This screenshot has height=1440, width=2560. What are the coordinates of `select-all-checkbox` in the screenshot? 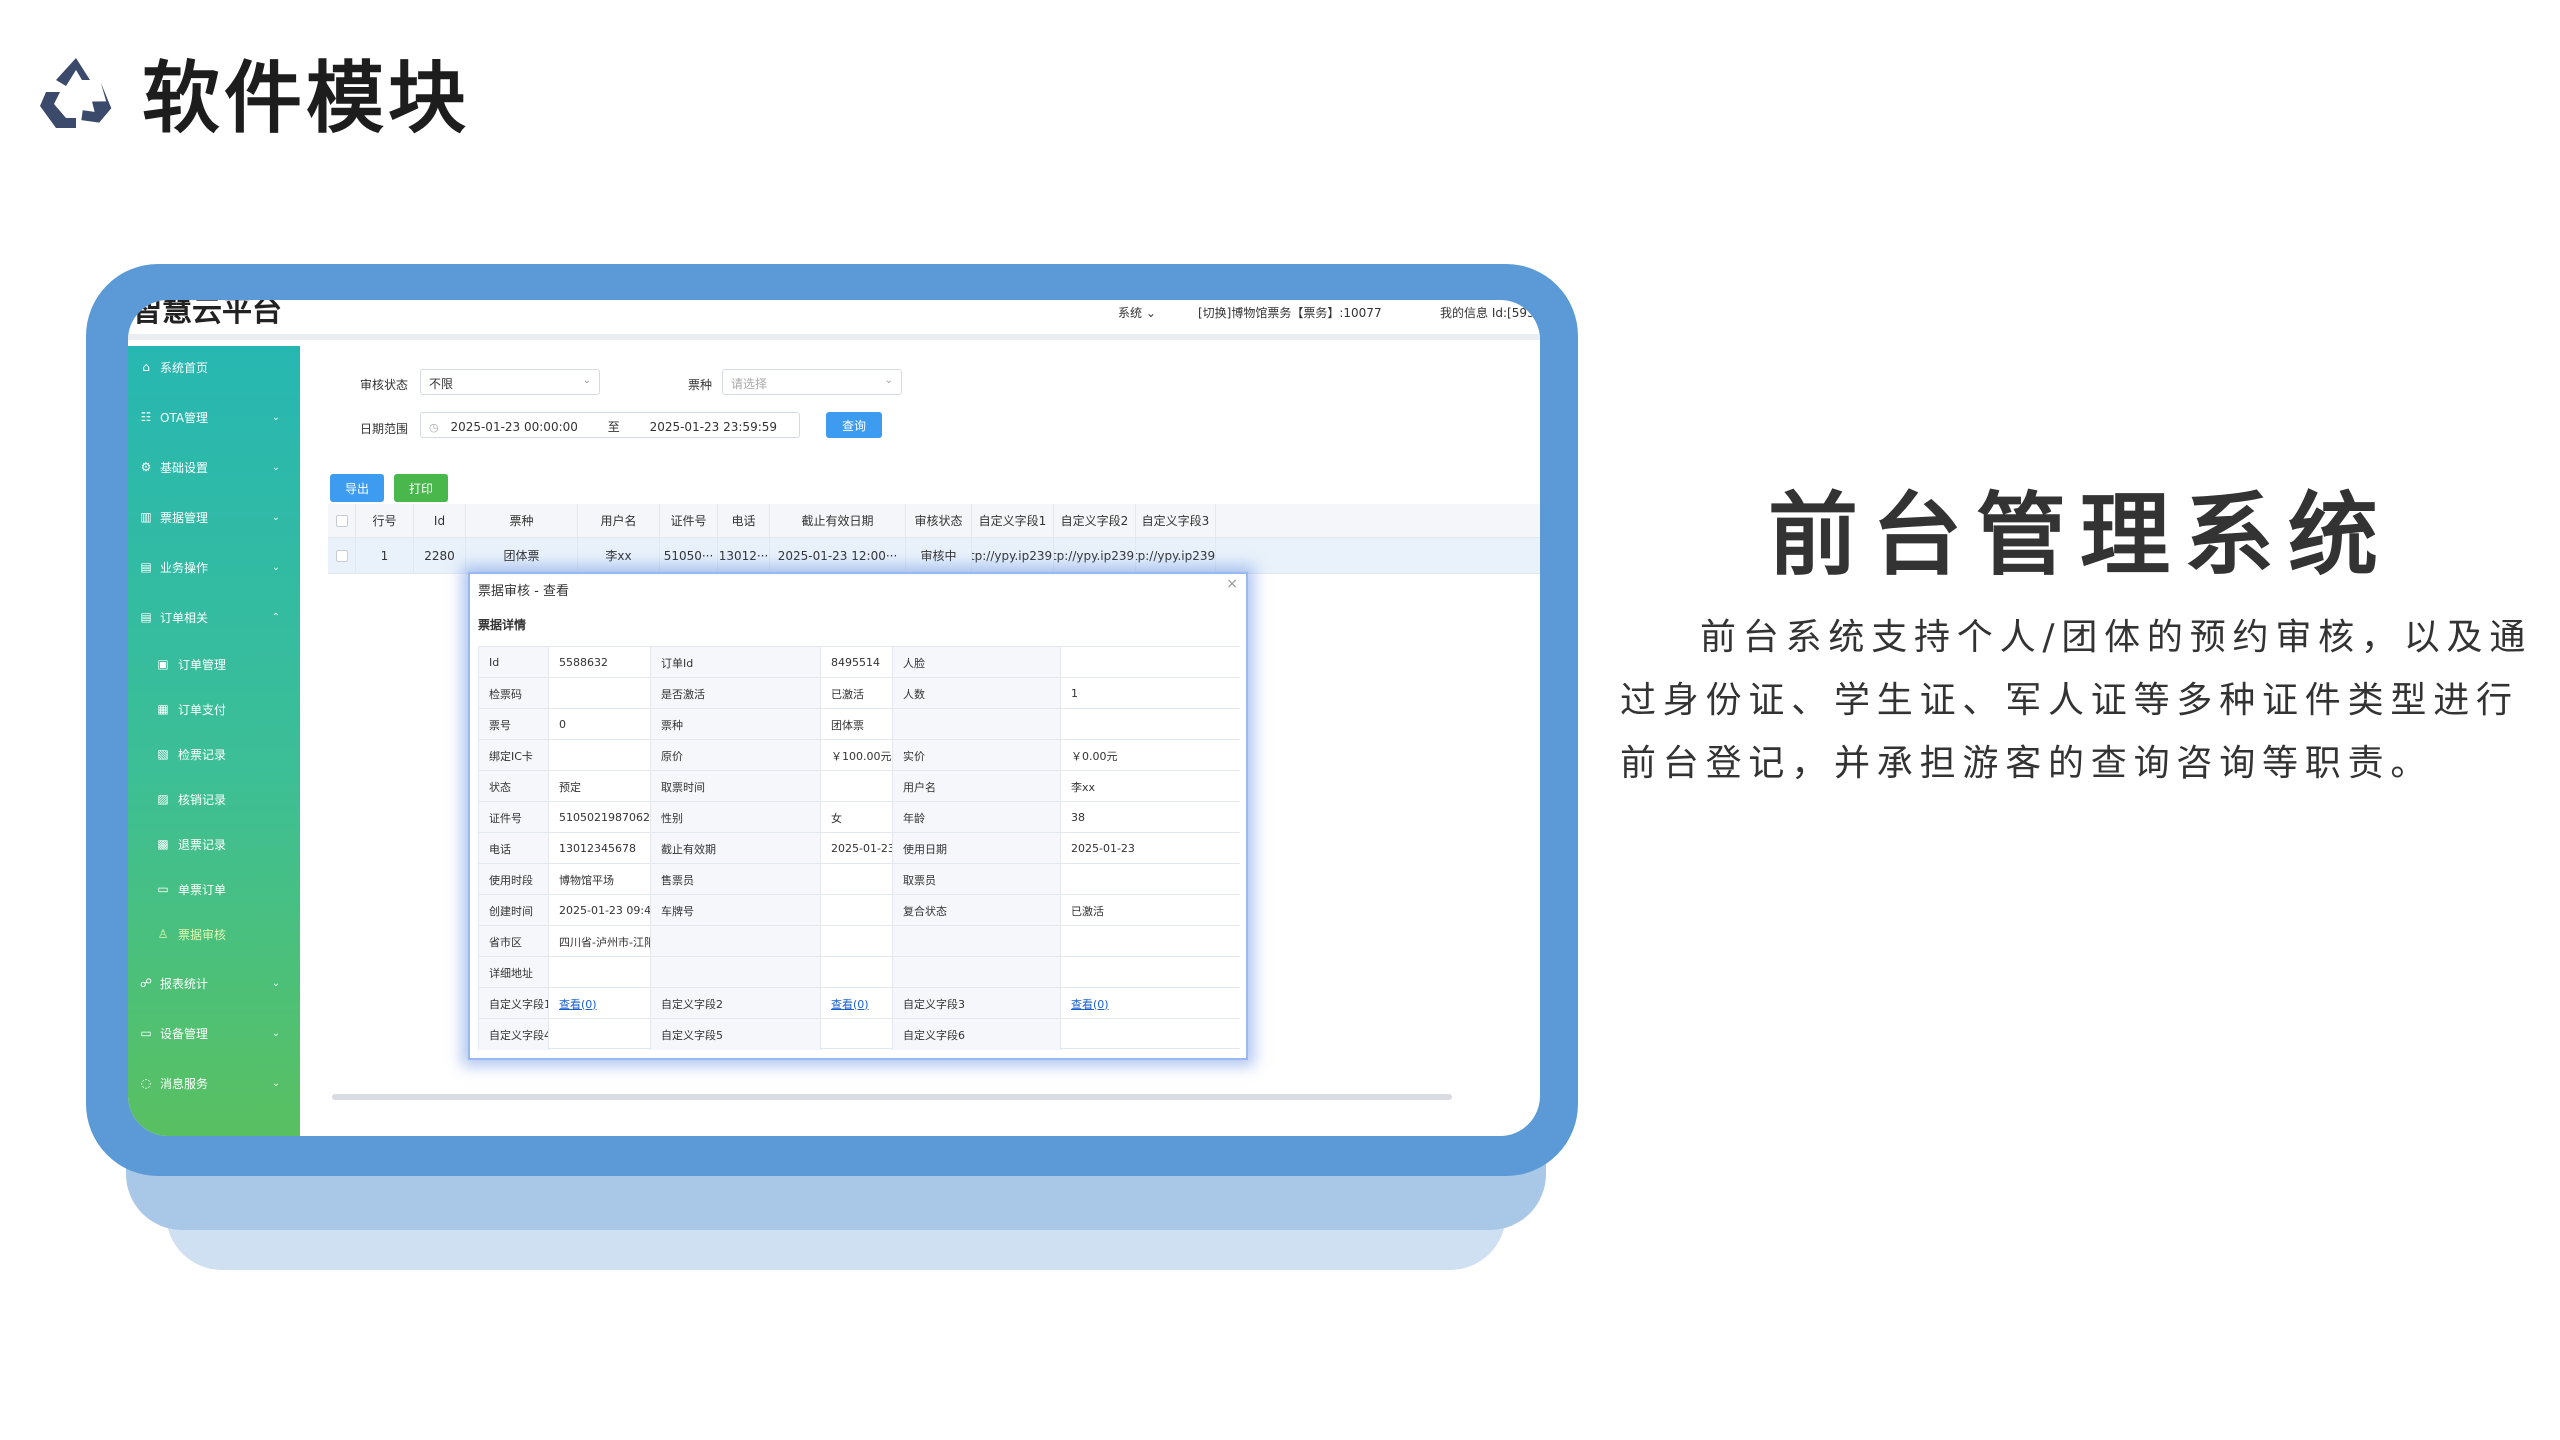 It's located at (342, 520).